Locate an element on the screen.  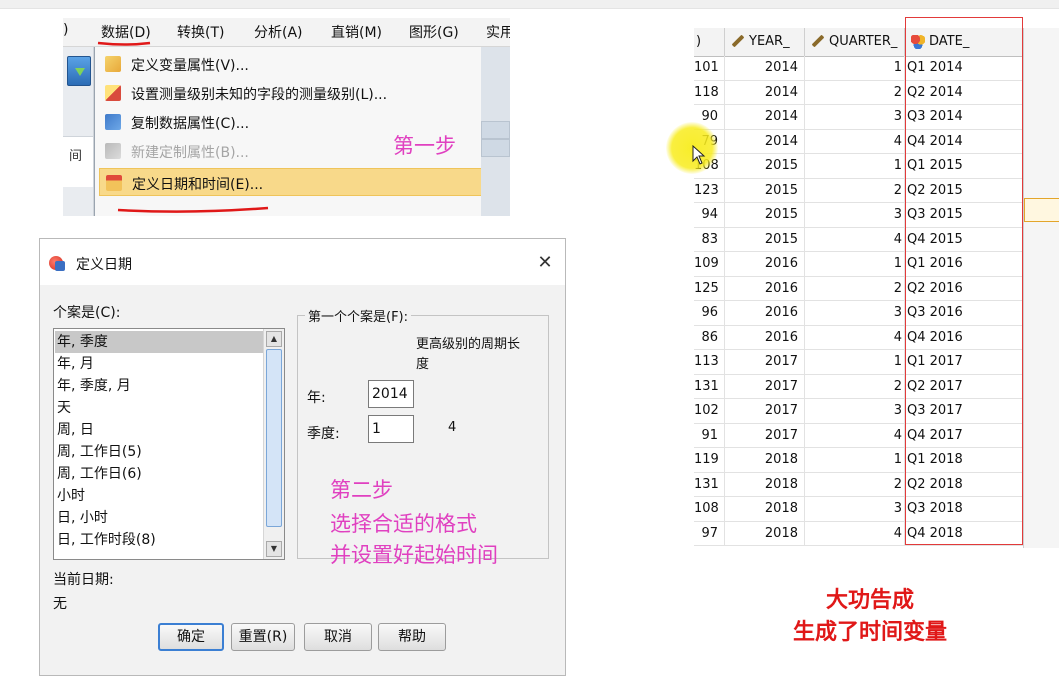
value-cell: 102 is located at coordinates (709, 411).